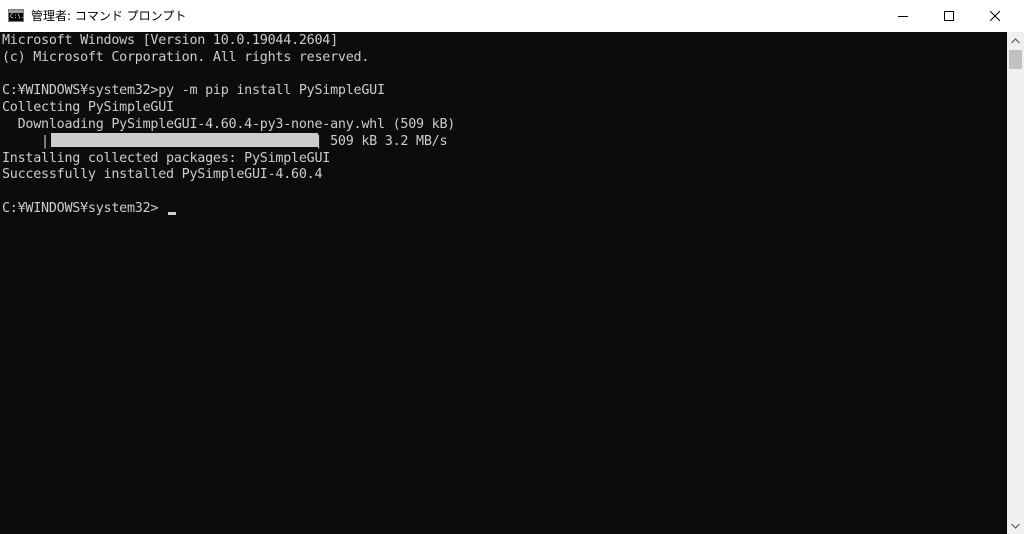 The width and height of the screenshot is (1024, 534). I want to click on scroll-down-button, so click(1015, 525).